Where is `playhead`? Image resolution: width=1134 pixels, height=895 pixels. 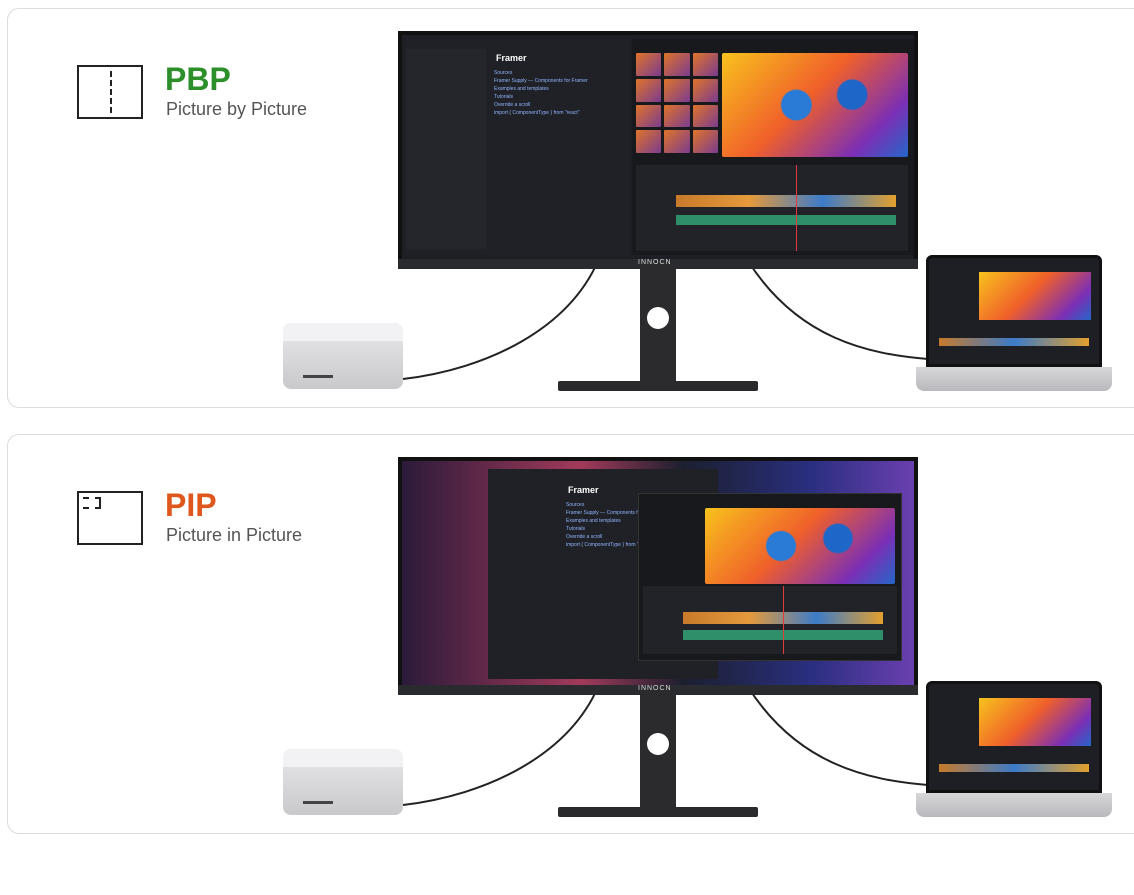
playhead is located at coordinates (796, 208).